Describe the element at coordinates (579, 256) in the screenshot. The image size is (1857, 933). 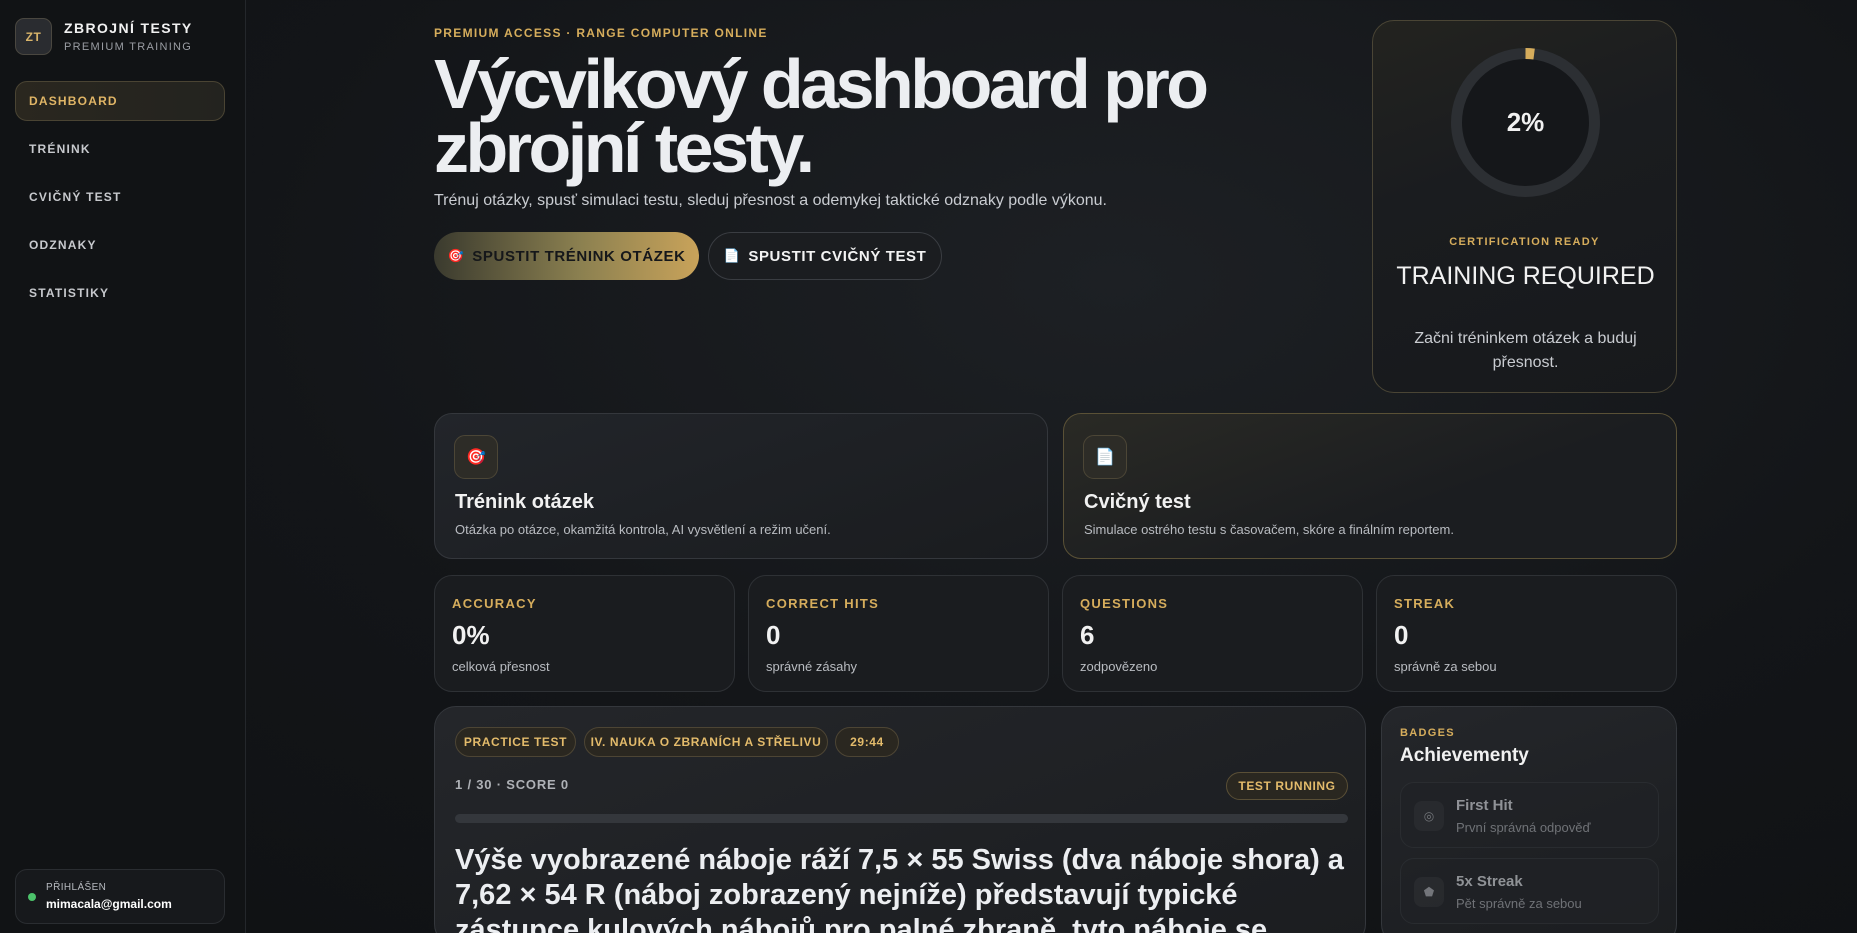
I see `start-training-label: SPUSTIT TRÉNINK OTÁZEK` at that location.